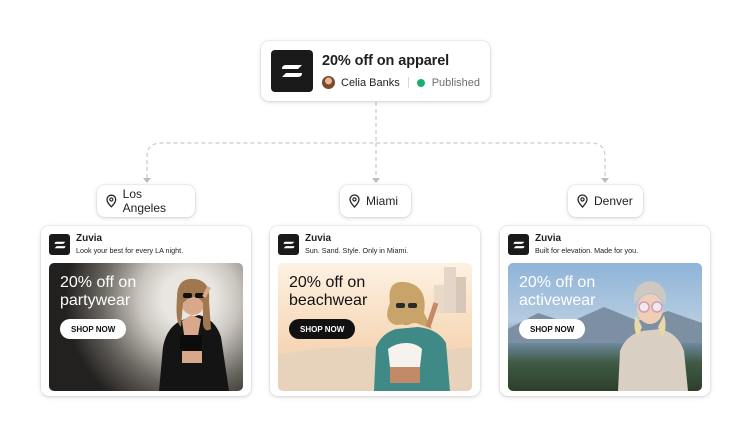  What do you see at coordinates (98, 291) in the screenshot?
I see `ad-headline: 20% off on partywear` at bounding box center [98, 291].